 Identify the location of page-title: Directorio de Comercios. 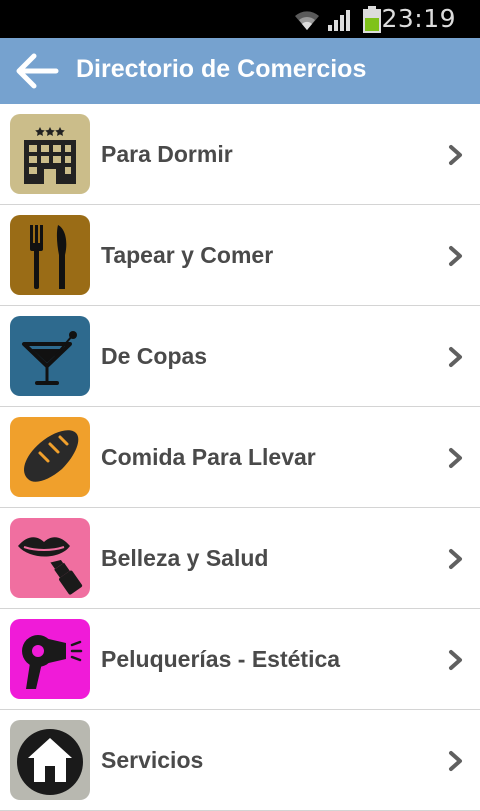
(221, 69).